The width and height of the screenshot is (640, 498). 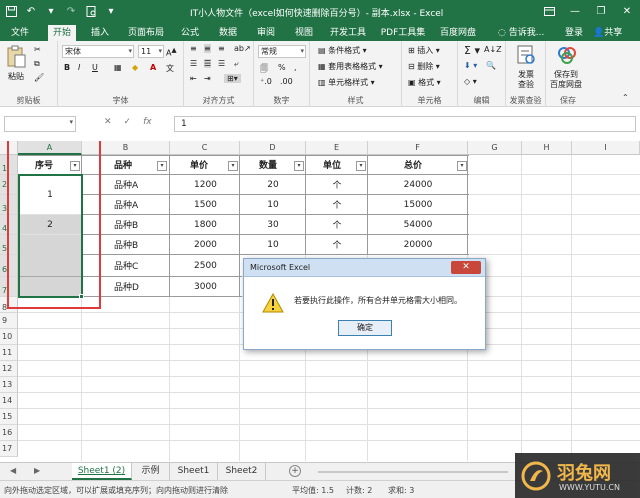 I want to click on header-quantity: 数量, so click(x=268, y=164).